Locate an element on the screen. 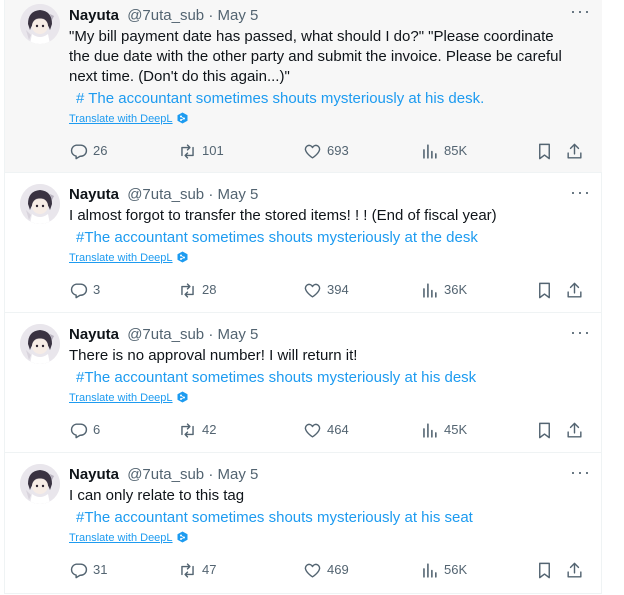 This screenshot has height=595, width=624. tweet-text-line: I can only relate to this tag is located at coordinates (157, 495).